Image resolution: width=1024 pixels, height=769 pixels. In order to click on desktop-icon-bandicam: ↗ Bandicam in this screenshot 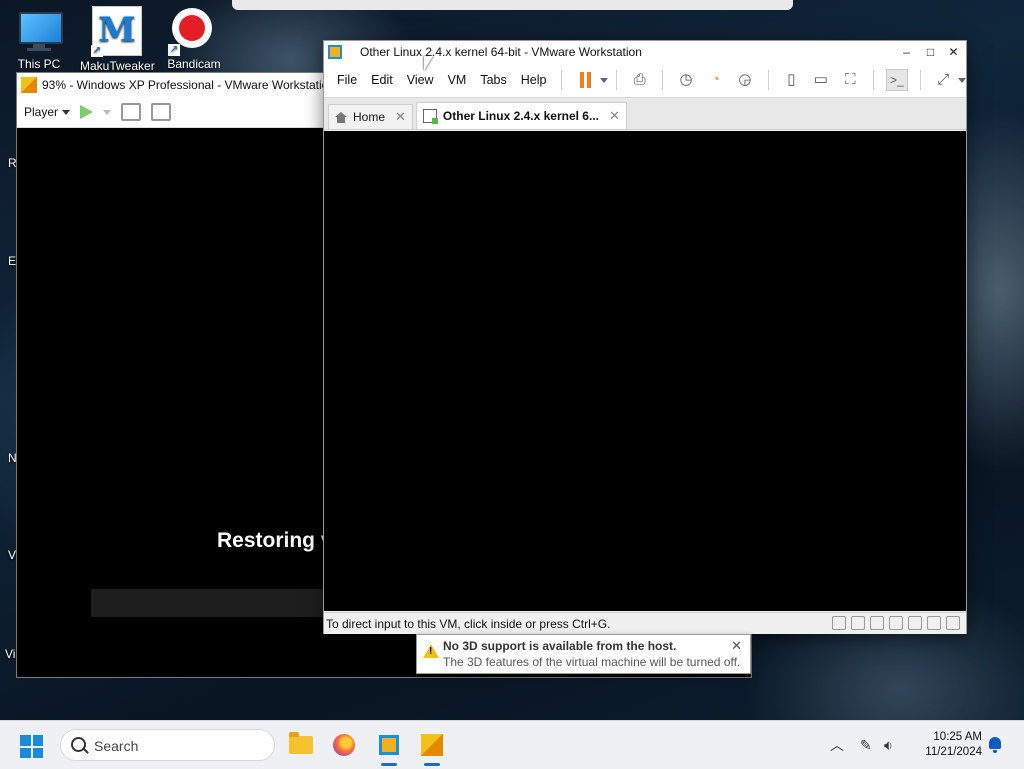, I will do `click(194, 38)`.